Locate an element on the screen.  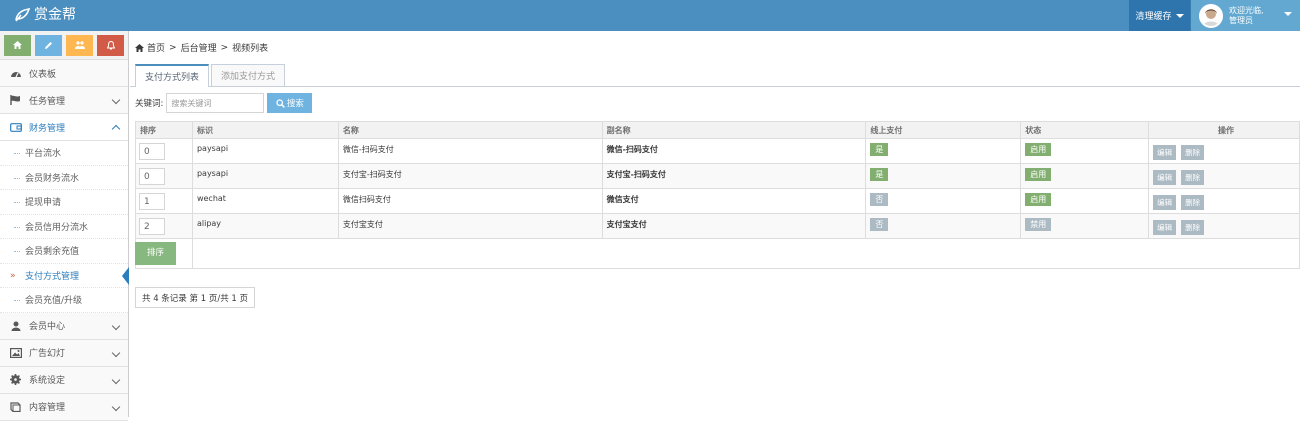
tab-payment-list: 支付方式列表 is located at coordinates (172, 75).